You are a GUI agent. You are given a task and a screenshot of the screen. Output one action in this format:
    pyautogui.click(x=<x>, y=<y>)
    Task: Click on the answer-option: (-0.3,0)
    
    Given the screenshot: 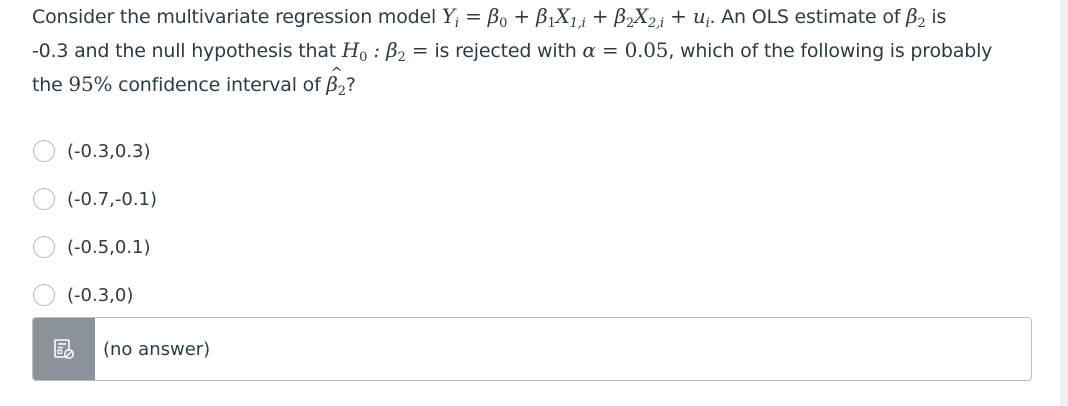 What is the action you would take?
    pyautogui.click(x=94, y=295)
    